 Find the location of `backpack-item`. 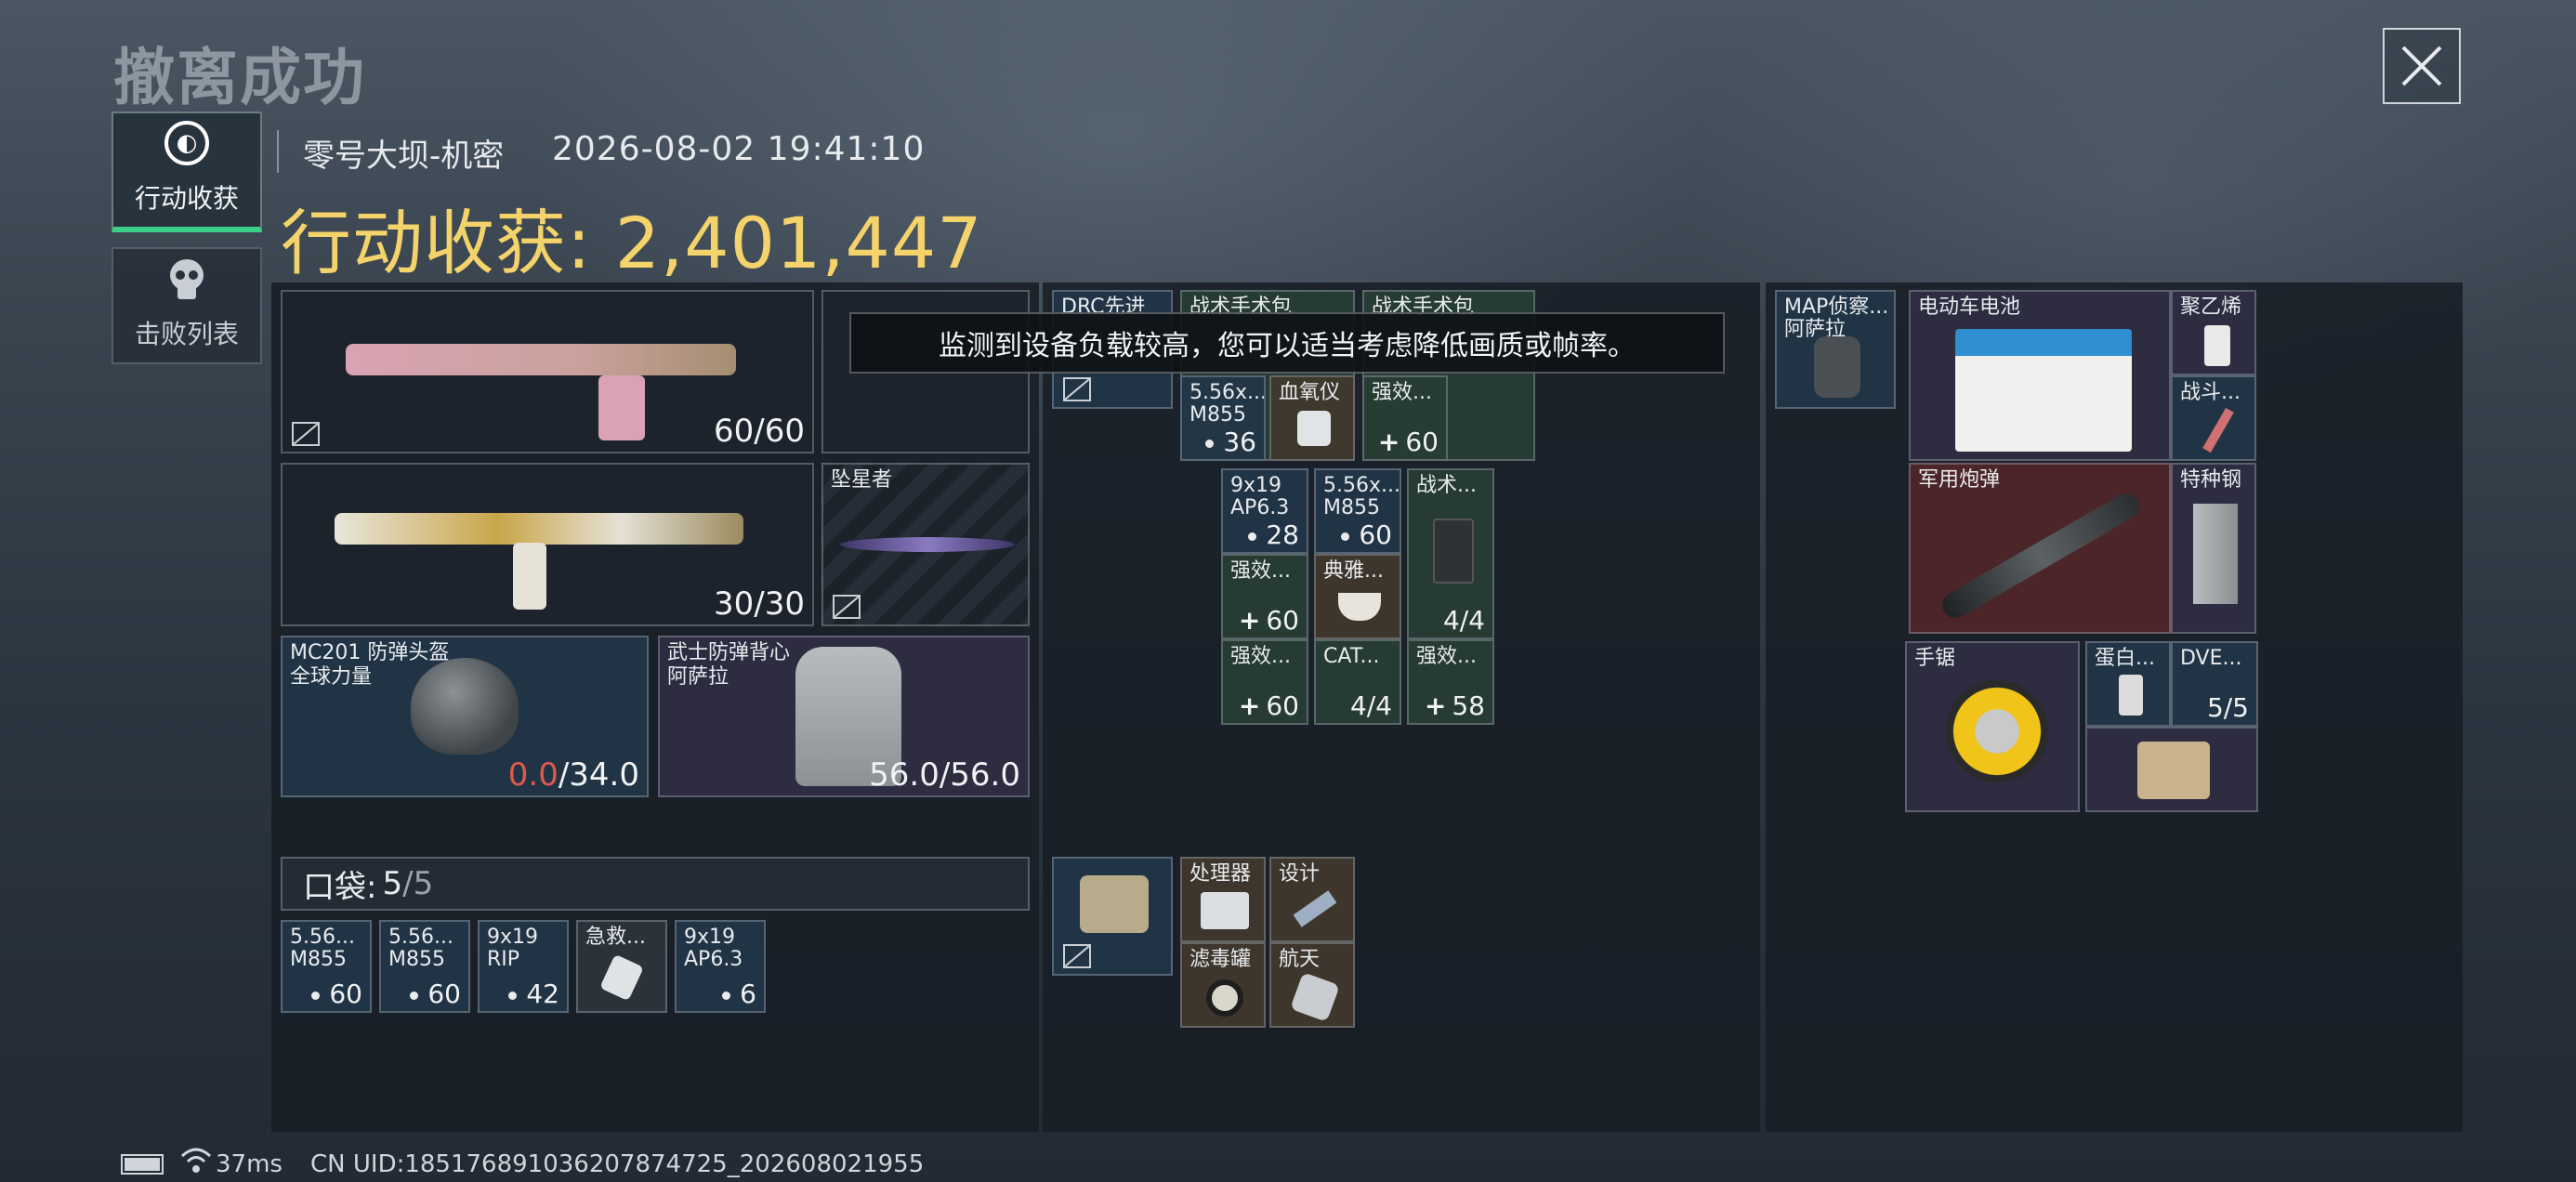

backpack-item is located at coordinates (2171, 769).